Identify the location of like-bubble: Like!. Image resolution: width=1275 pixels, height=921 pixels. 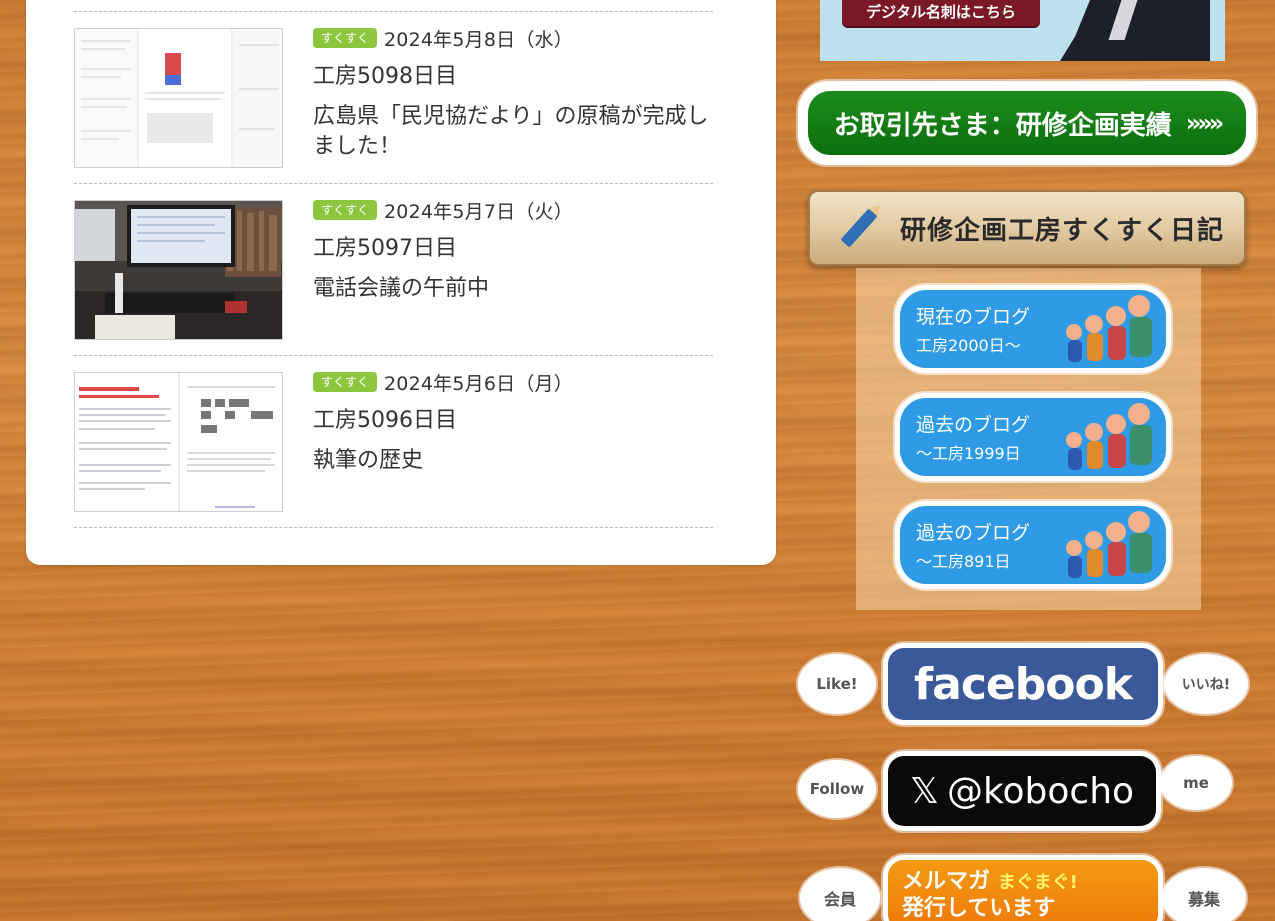
(837, 684).